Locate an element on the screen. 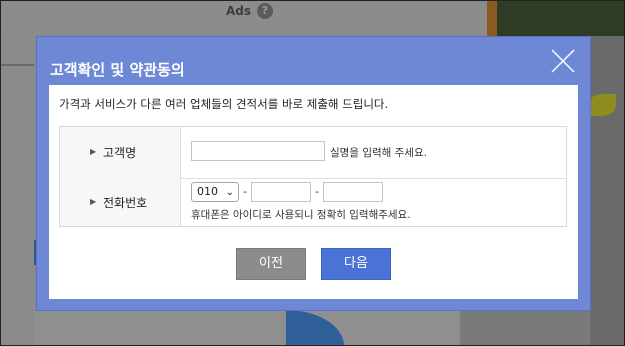 This screenshot has height=346, width=625. prev-button: 이전 is located at coordinates (271, 264).